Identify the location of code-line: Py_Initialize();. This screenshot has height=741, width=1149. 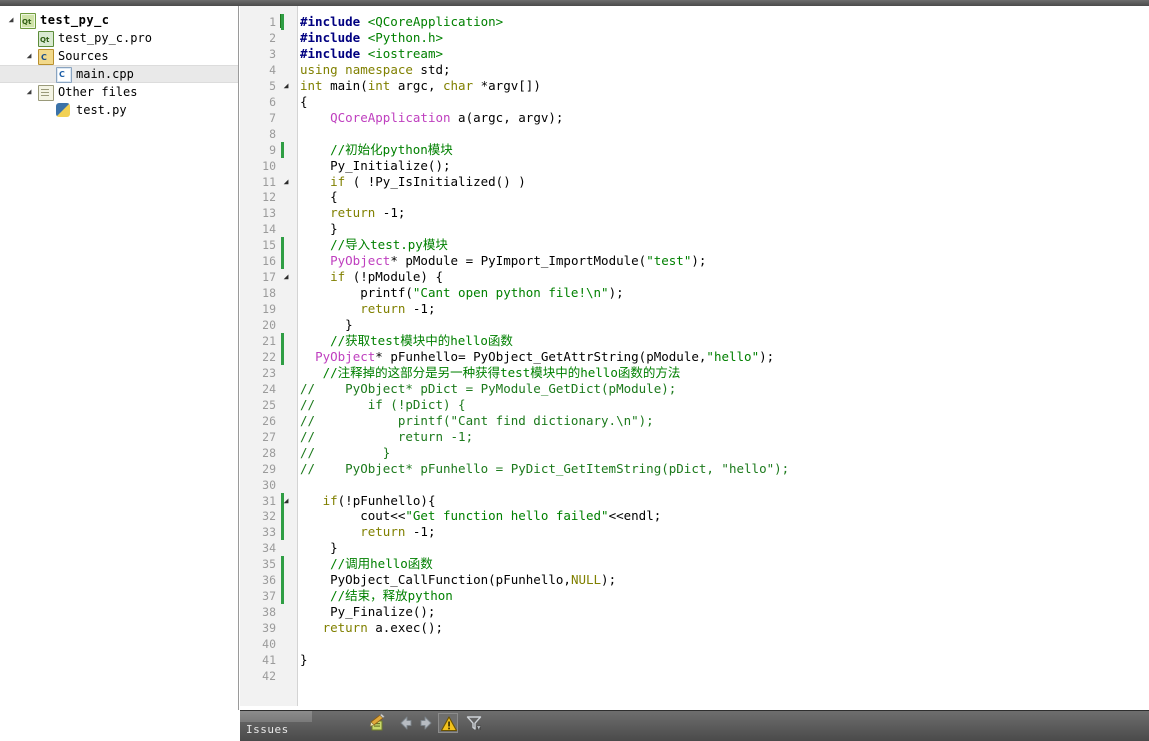
(375, 165).